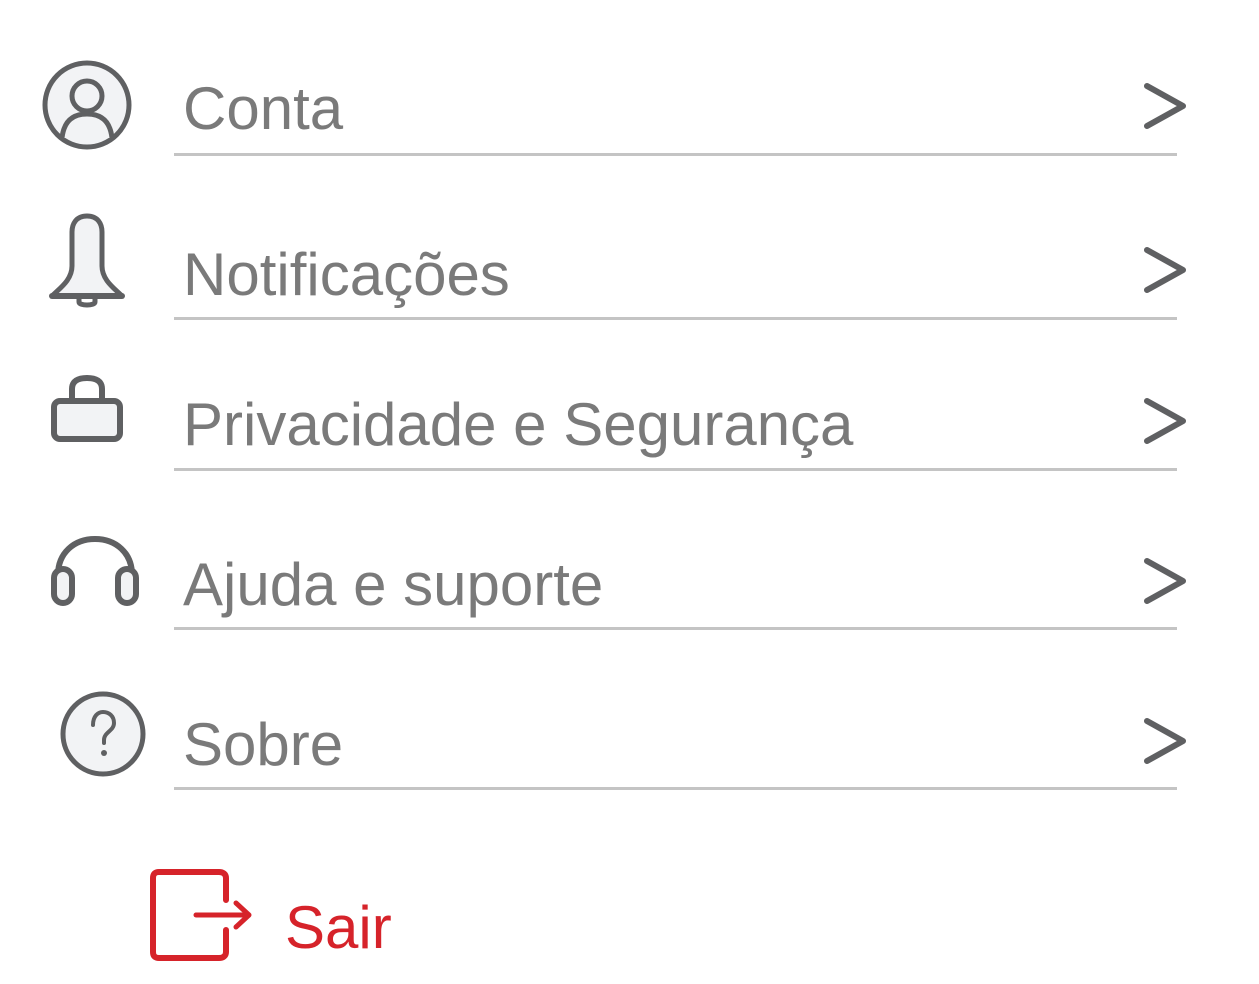  What do you see at coordinates (393, 584) in the screenshot?
I see `menu-item-label: Ajuda e suporte` at bounding box center [393, 584].